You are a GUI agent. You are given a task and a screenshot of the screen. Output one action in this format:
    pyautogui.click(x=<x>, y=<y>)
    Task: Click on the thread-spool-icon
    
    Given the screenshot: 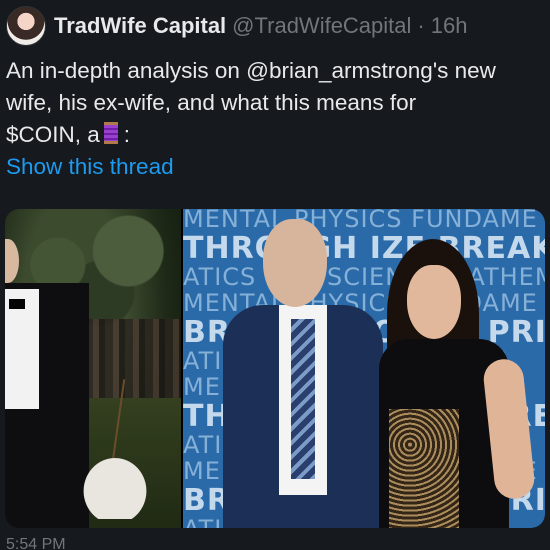 What is the action you would take?
    pyautogui.click(x=111, y=133)
    